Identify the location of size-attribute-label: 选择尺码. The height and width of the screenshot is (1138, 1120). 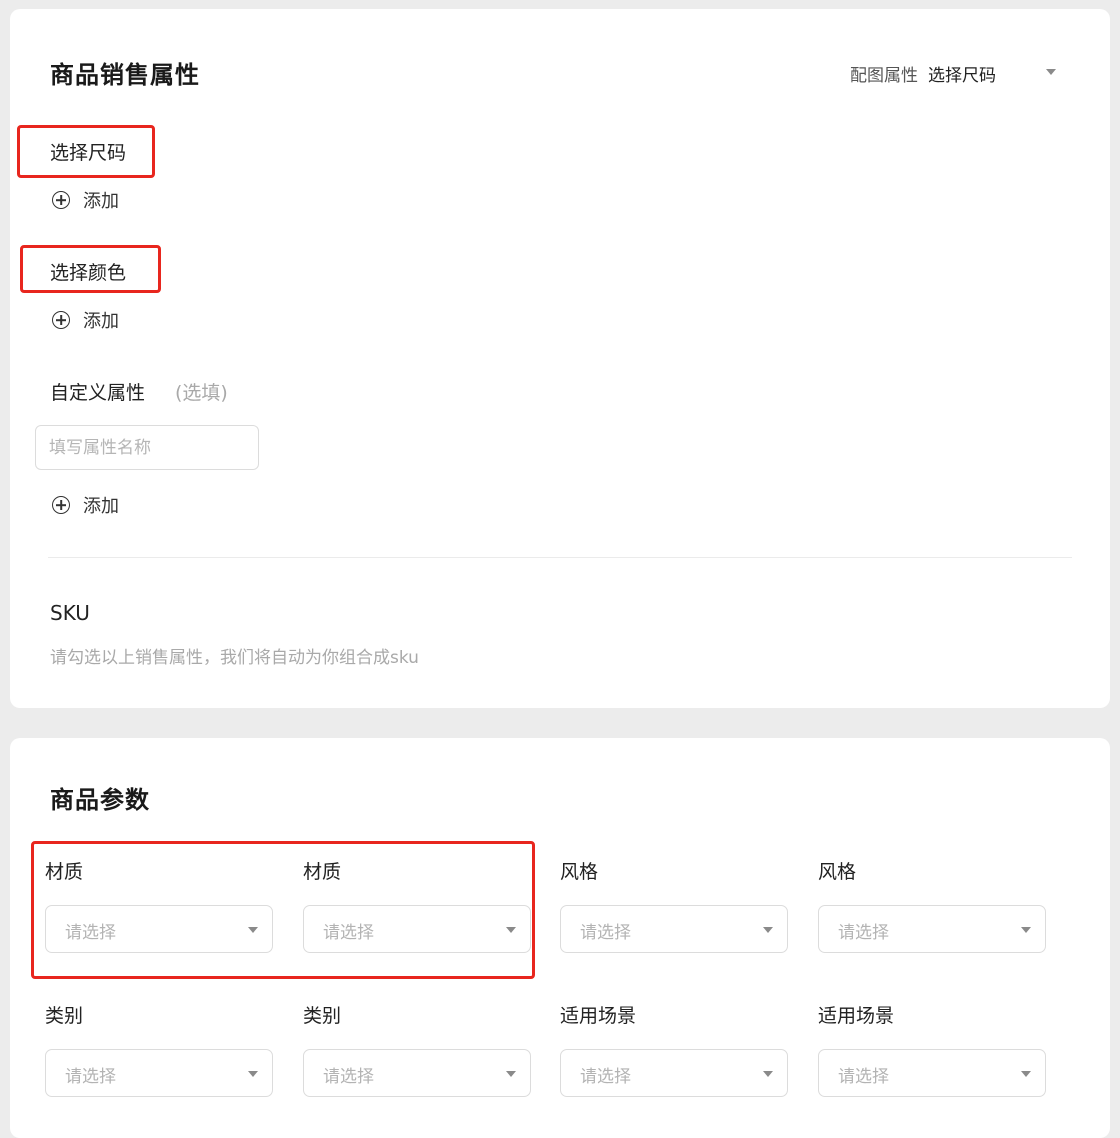
(88, 153).